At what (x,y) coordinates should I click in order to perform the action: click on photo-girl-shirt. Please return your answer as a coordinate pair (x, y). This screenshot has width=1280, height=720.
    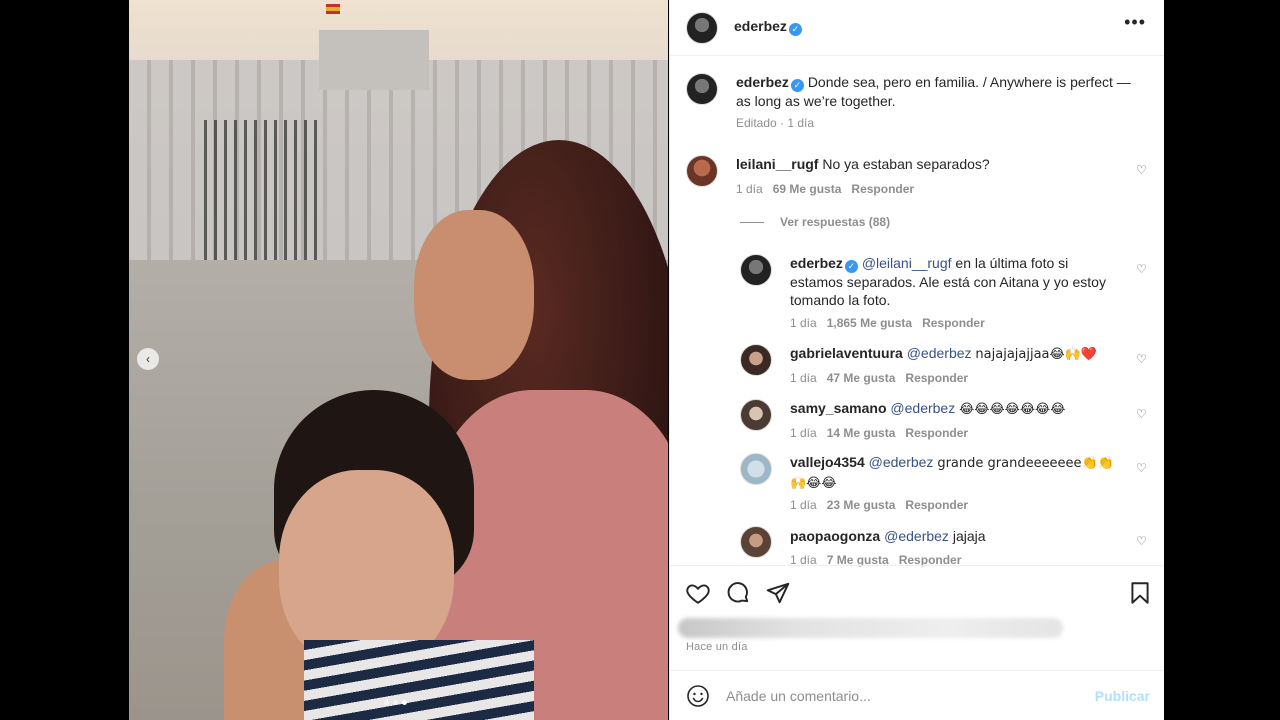
    Looking at the image, I should click on (419, 680).